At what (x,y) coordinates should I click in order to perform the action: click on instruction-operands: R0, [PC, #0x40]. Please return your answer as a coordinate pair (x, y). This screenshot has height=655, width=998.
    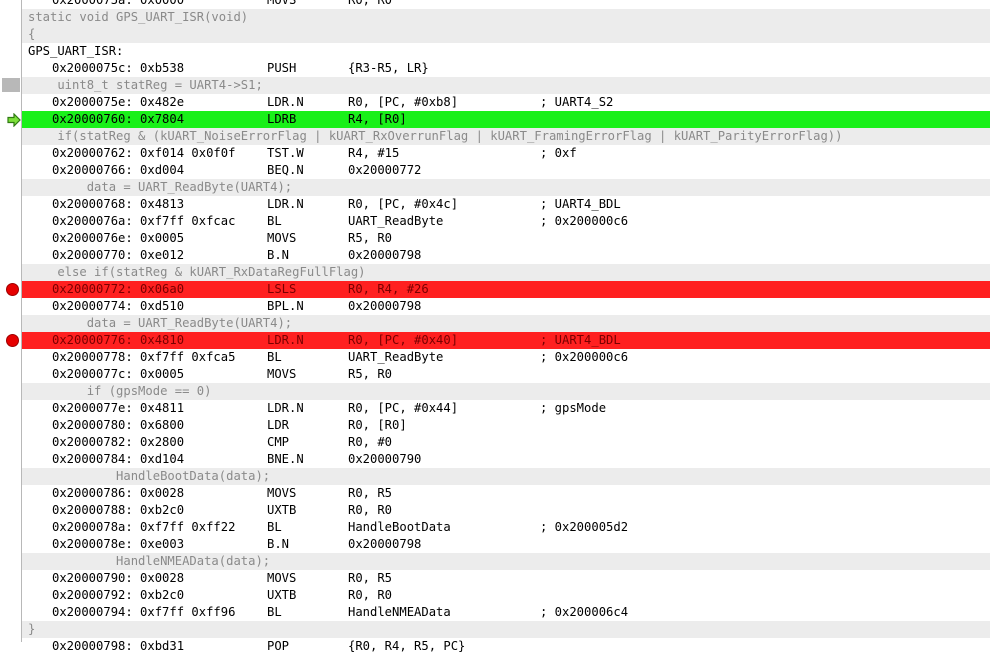
    Looking at the image, I should click on (403, 340).